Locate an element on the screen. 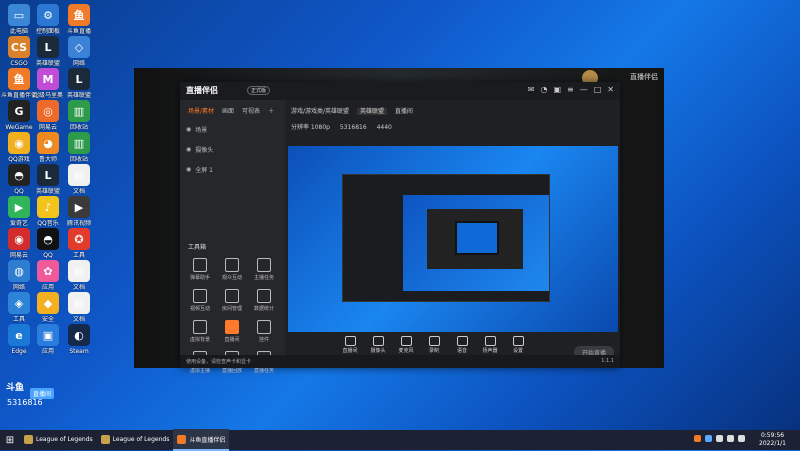 This screenshot has width=800, height=451. close-icon: ✕ is located at coordinates (610, 89).